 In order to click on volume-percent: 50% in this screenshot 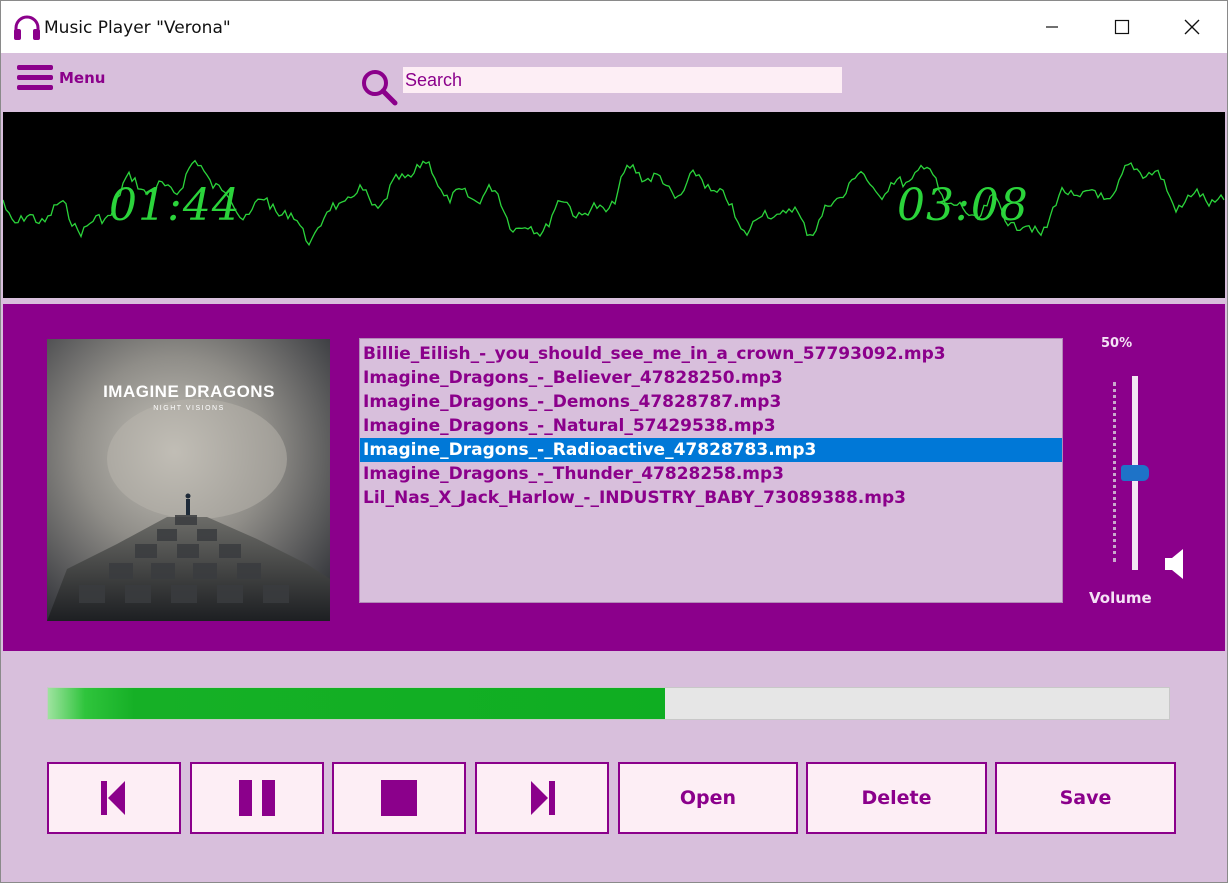, I will do `click(1117, 343)`.